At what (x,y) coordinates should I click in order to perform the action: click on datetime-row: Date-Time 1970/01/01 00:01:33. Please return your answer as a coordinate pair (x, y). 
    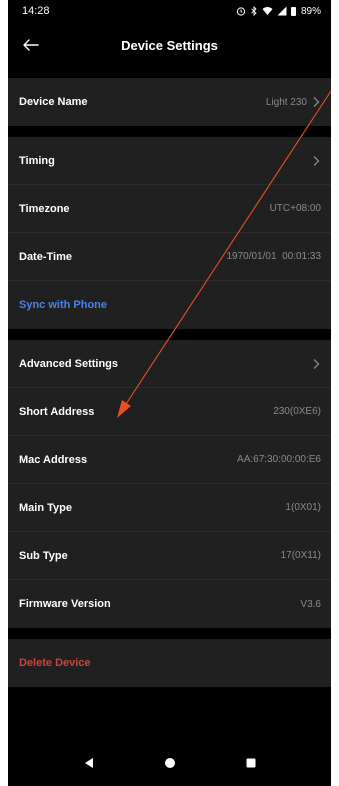
    Looking at the image, I should click on (169, 257).